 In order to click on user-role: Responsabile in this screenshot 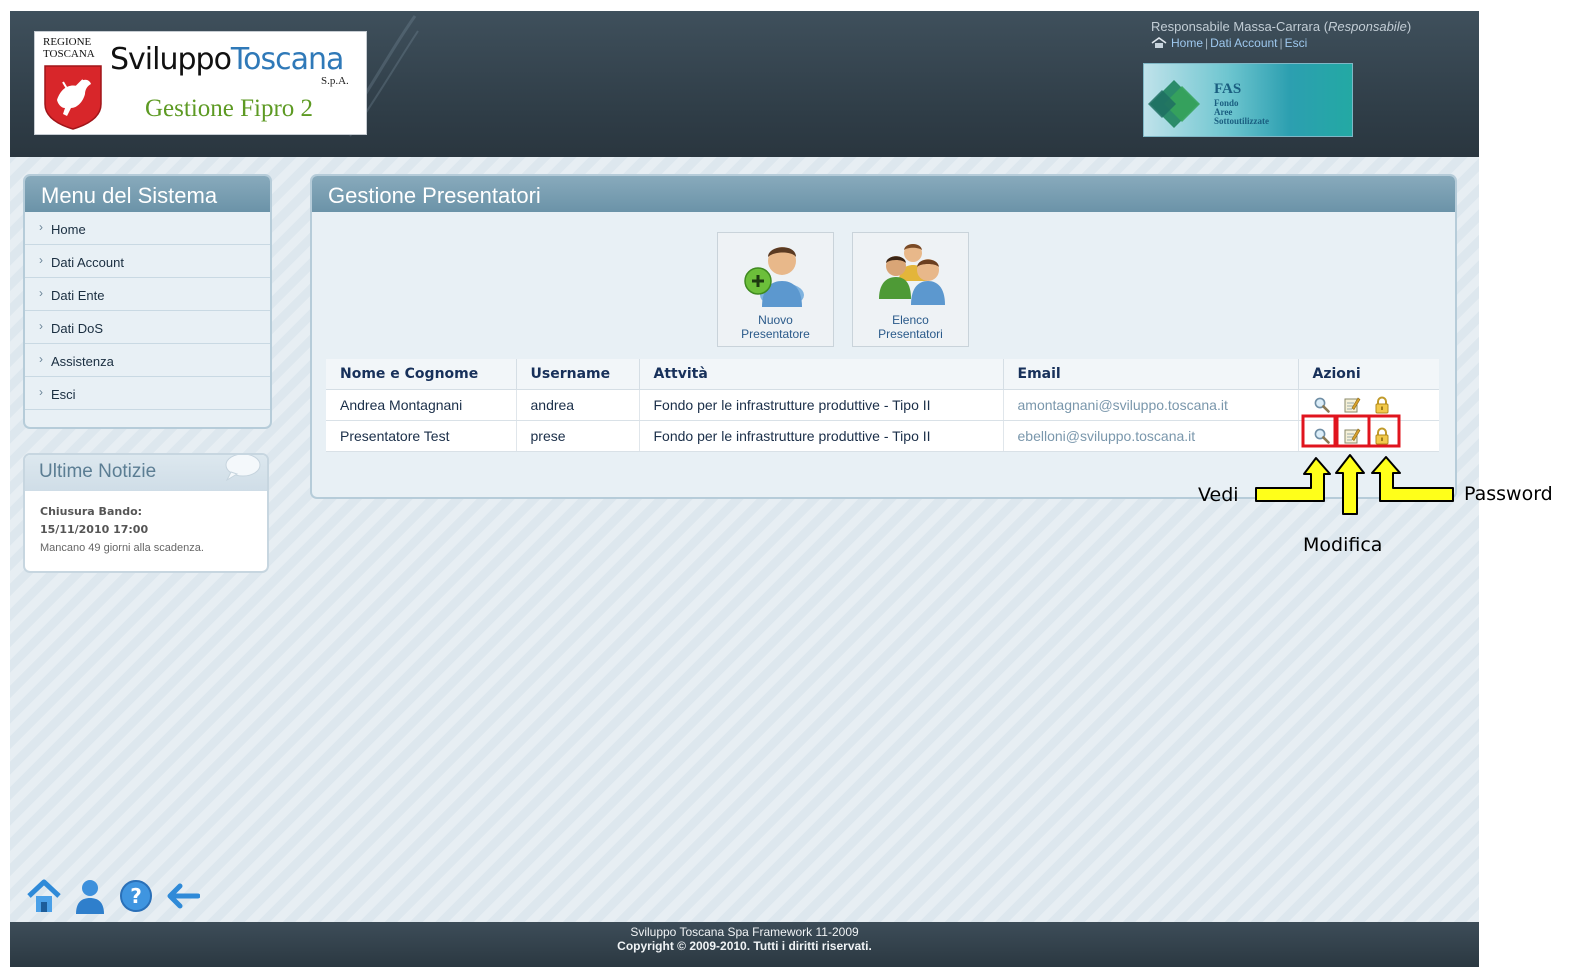, I will do `click(1367, 26)`.